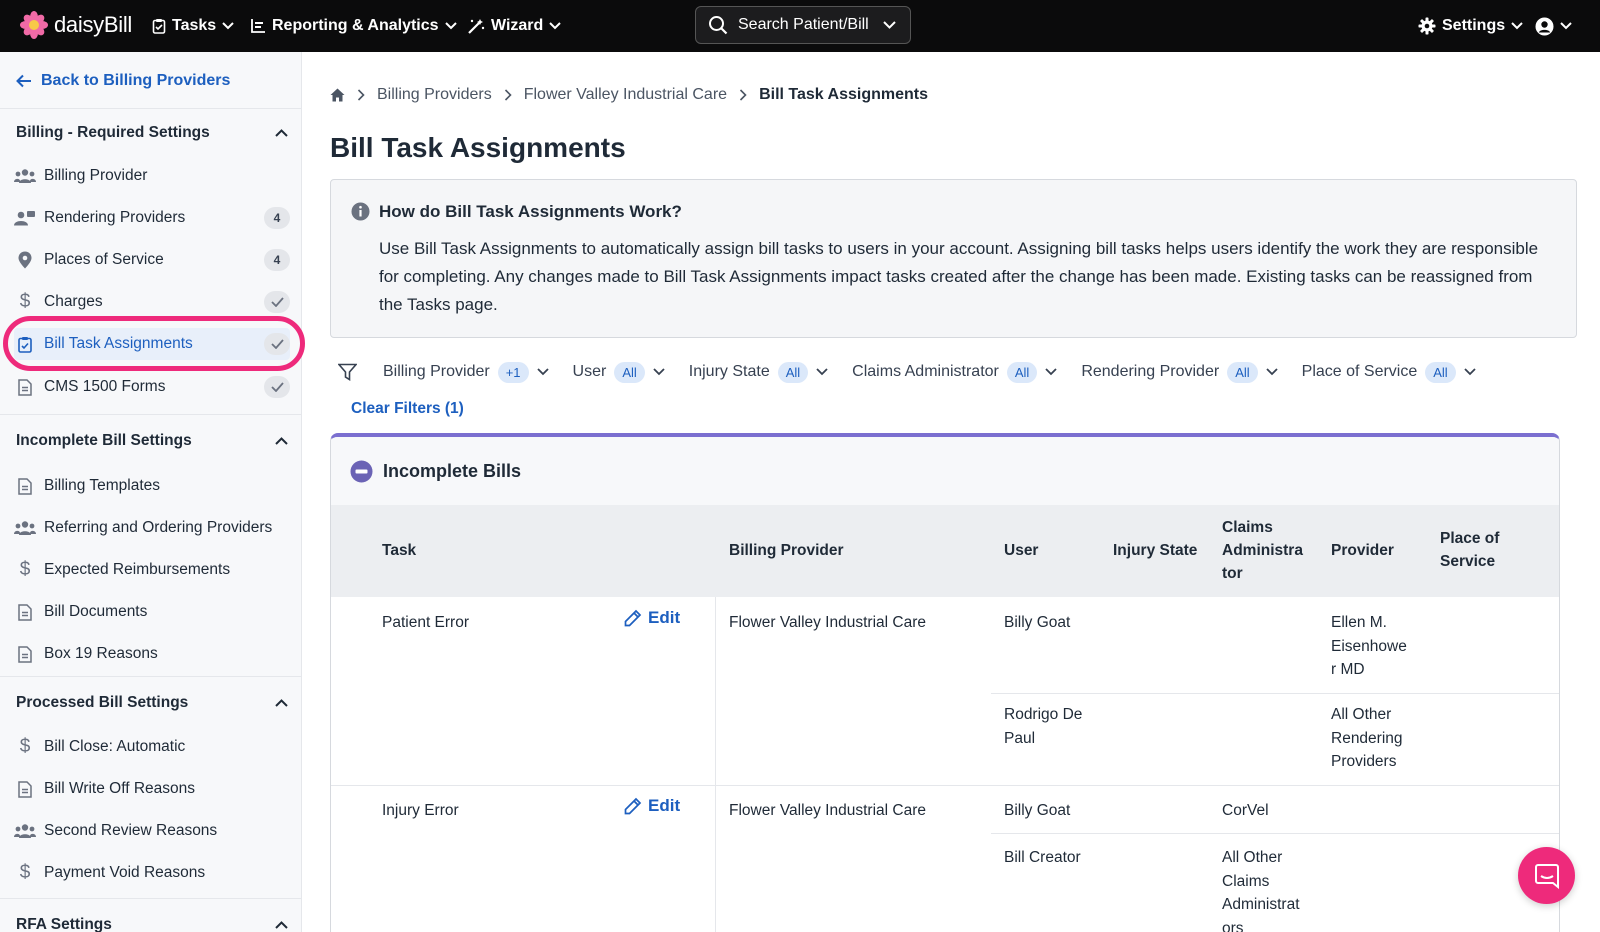 This screenshot has height=932, width=1600. I want to click on column-header-task: Task, so click(399, 550).